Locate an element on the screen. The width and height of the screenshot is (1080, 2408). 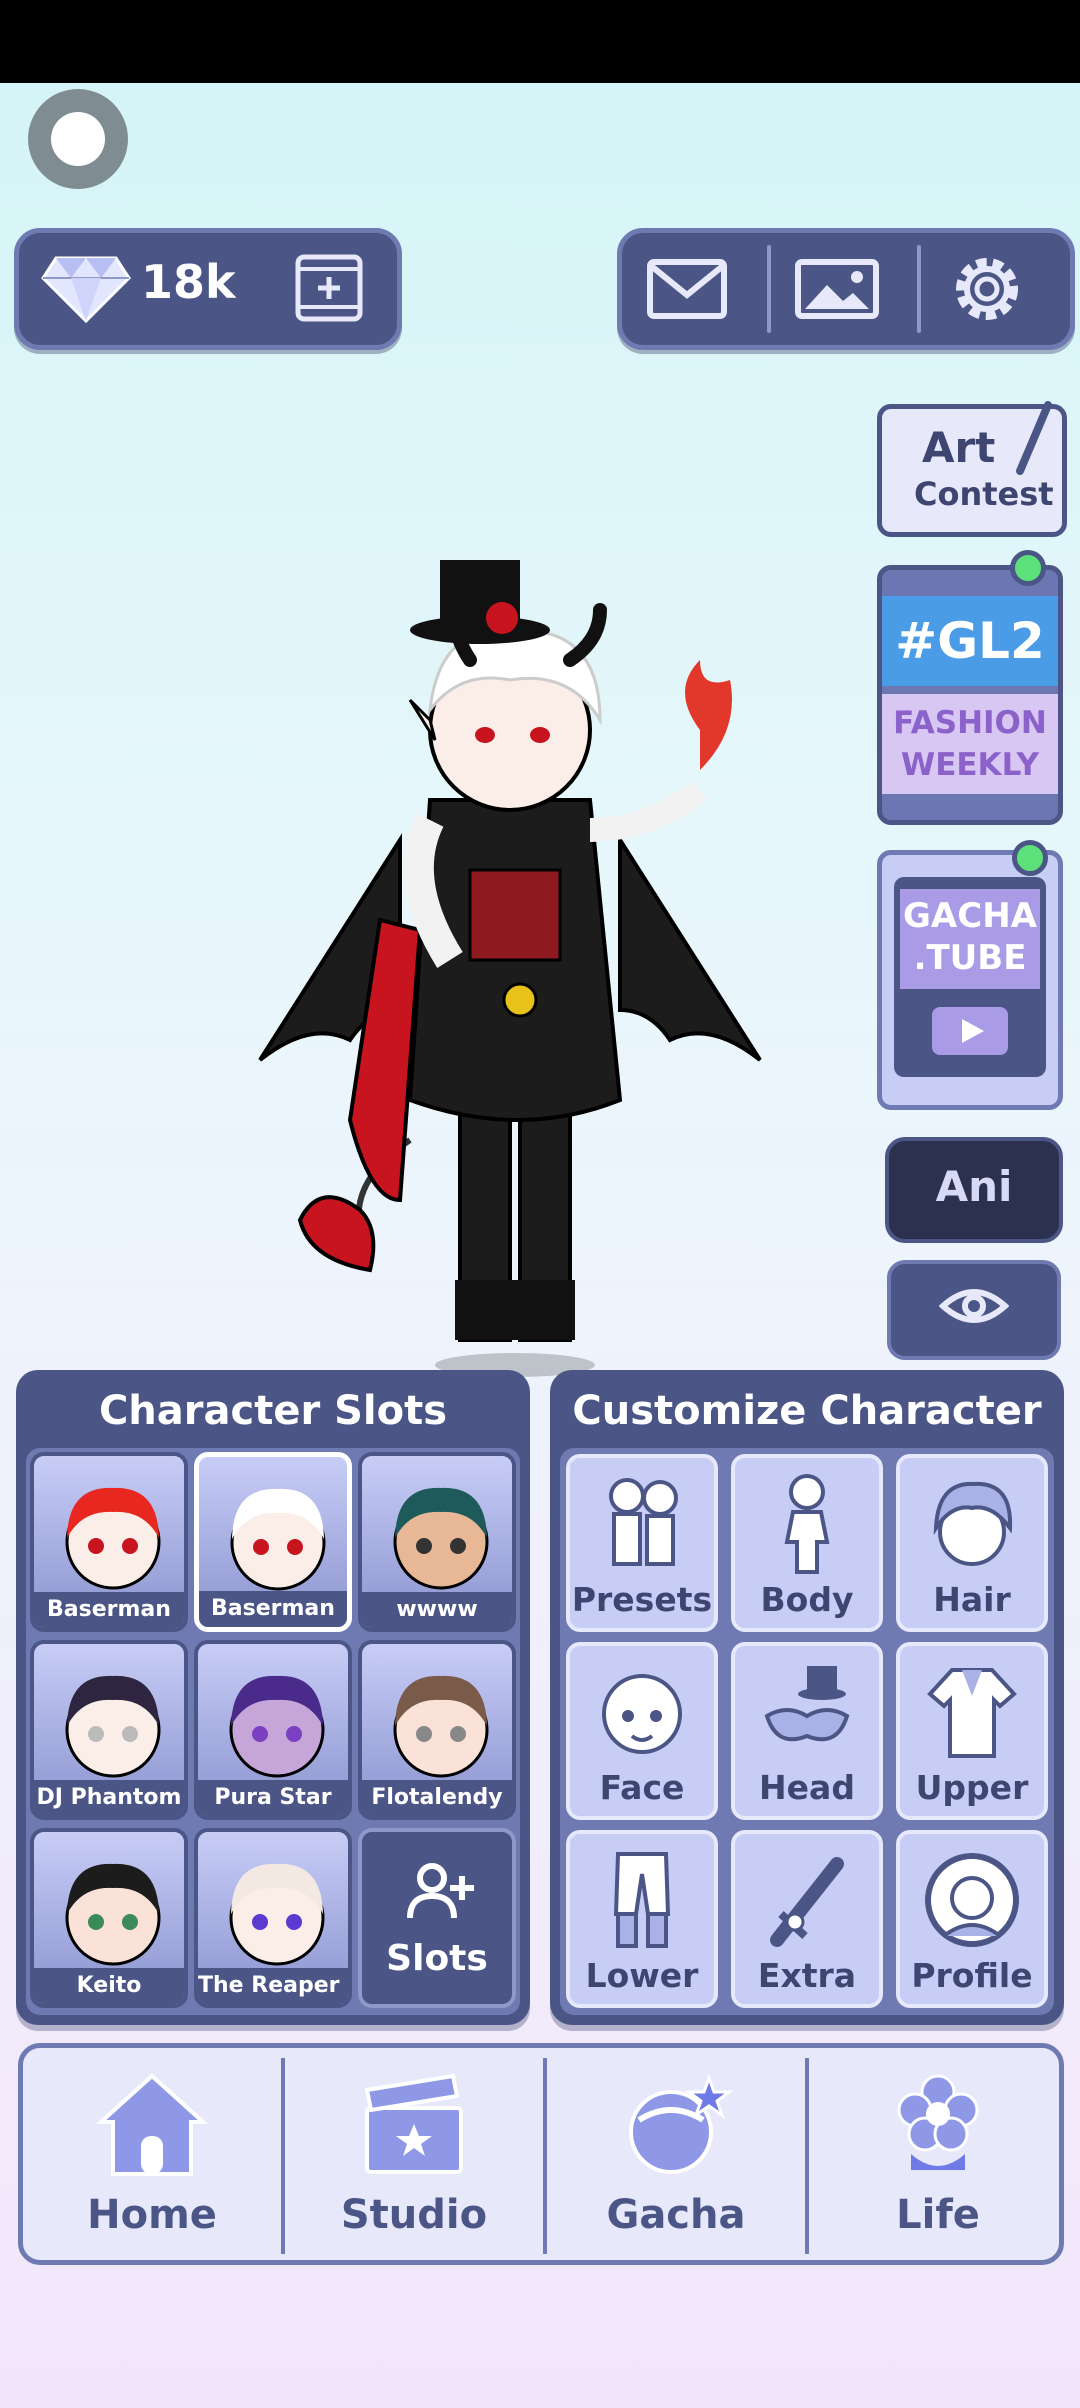
bottom-navigation: Home Studio Gacha Life is located at coordinates (541, 2154).